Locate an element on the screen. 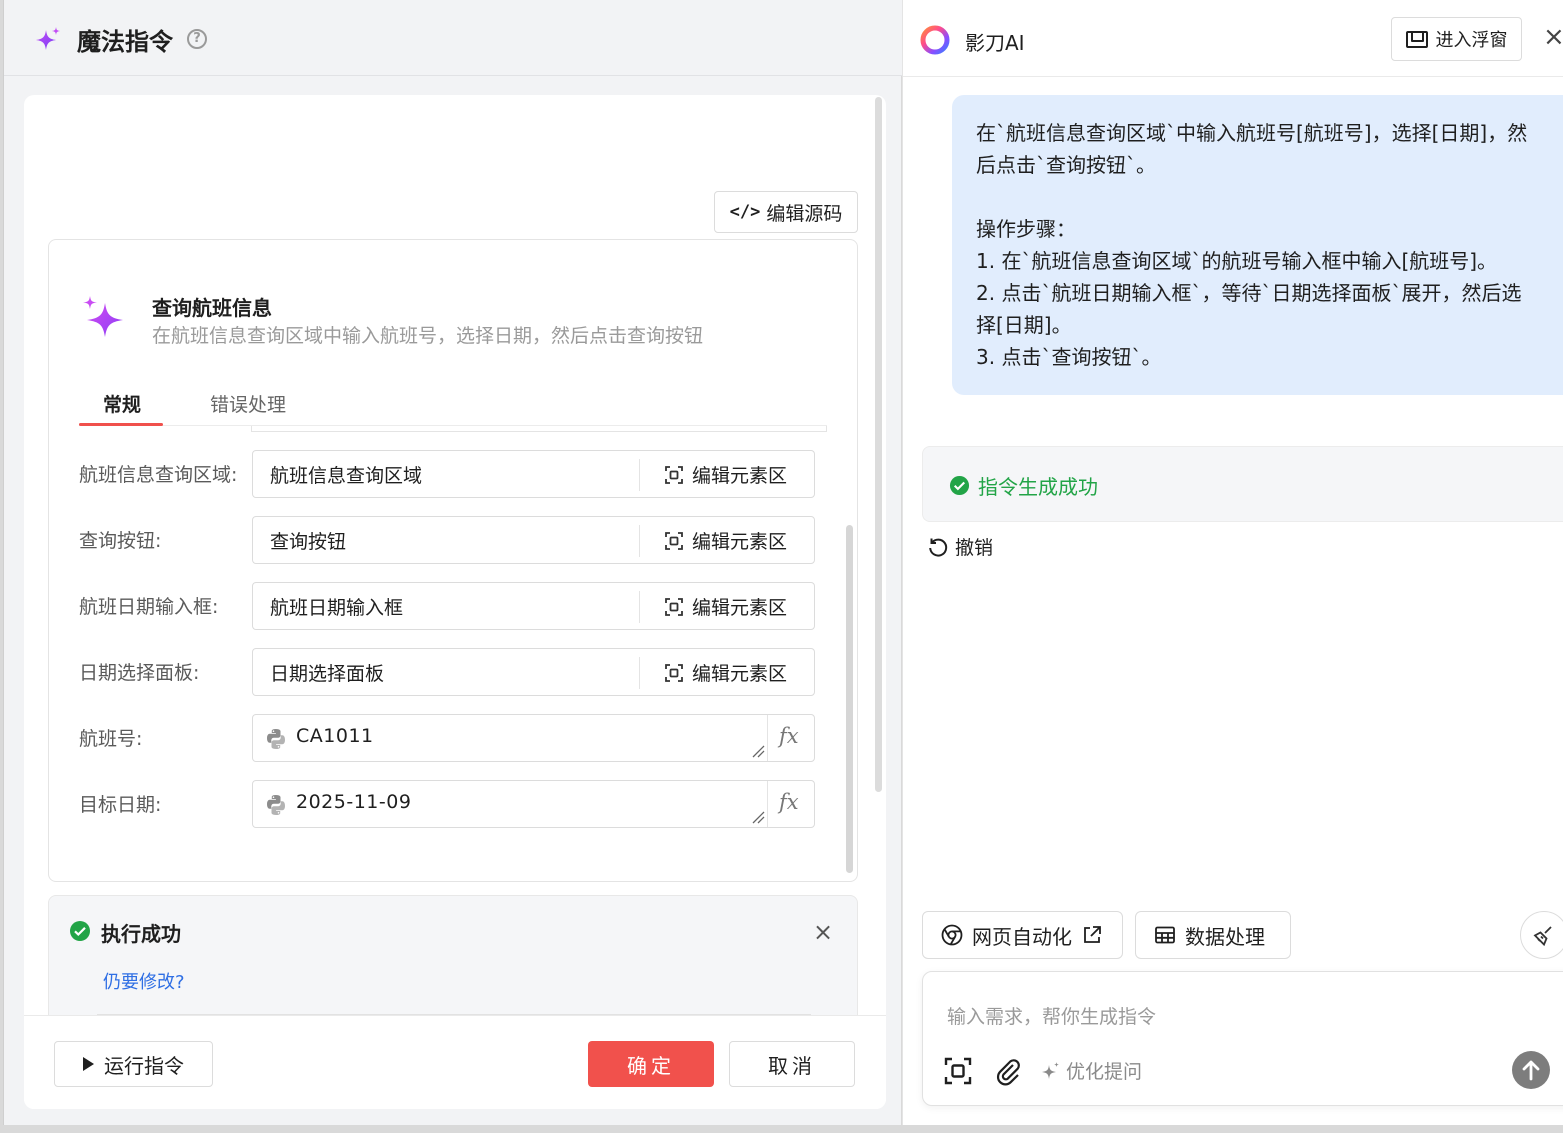 This screenshot has height=1133, width=1563. panel-title: 魔法指令 is located at coordinates (125, 42).